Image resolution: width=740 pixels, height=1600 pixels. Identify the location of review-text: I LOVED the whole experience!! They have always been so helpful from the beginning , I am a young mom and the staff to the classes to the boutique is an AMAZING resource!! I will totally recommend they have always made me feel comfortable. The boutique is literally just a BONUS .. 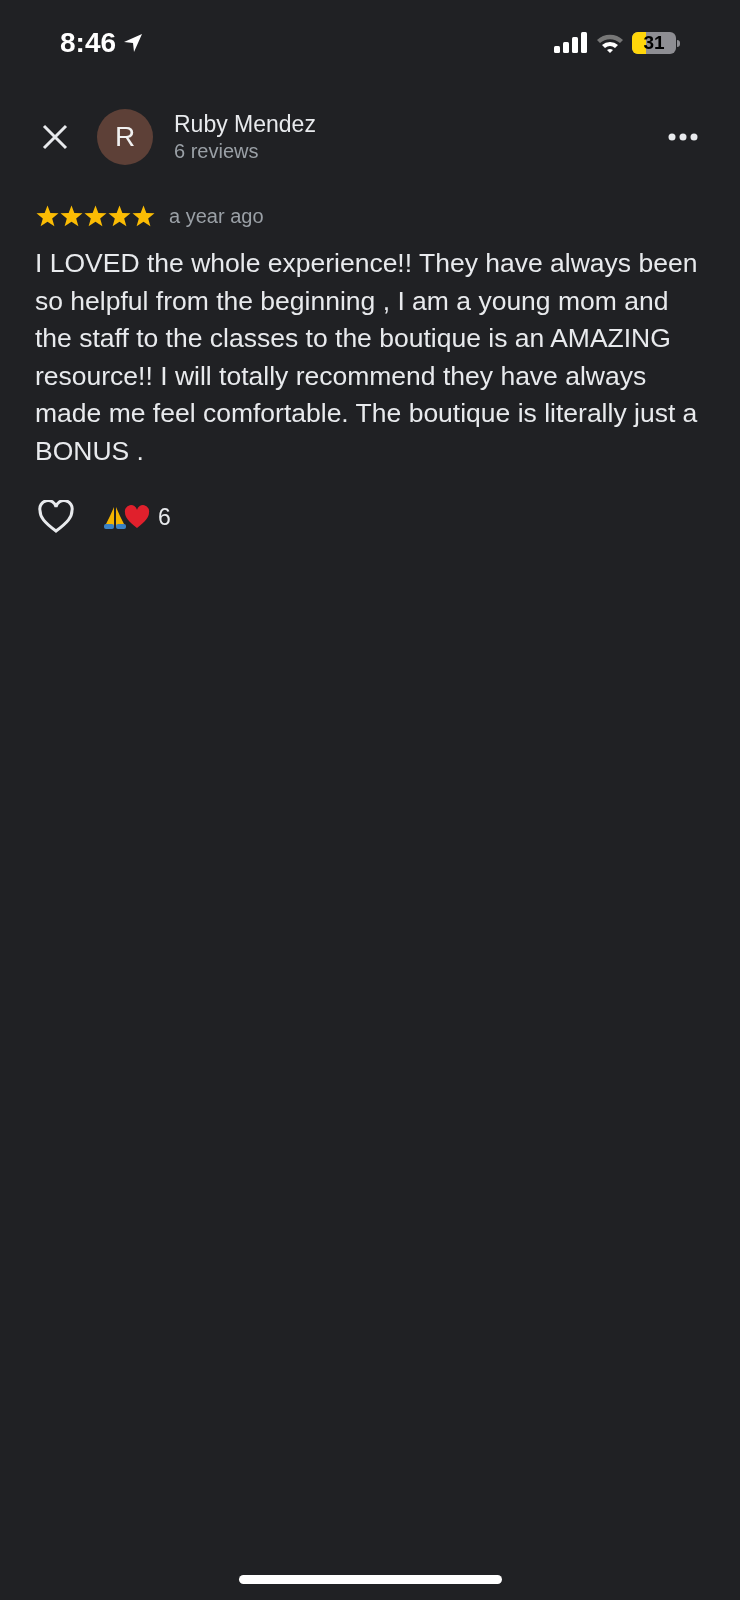
(366, 357).